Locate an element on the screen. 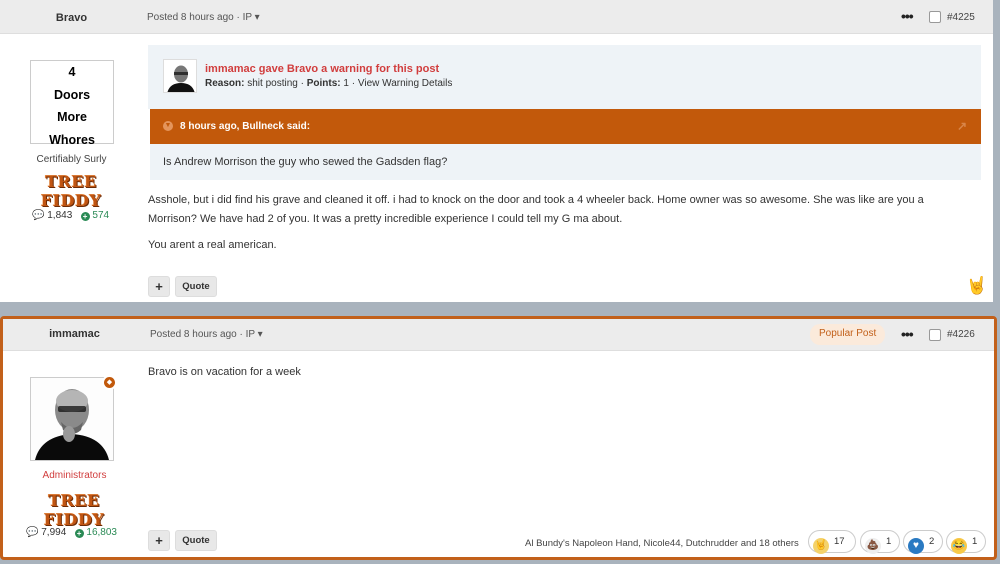 This screenshot has width=1000, height=564. post-count: 1,843 is located at coordinates (60, 215).